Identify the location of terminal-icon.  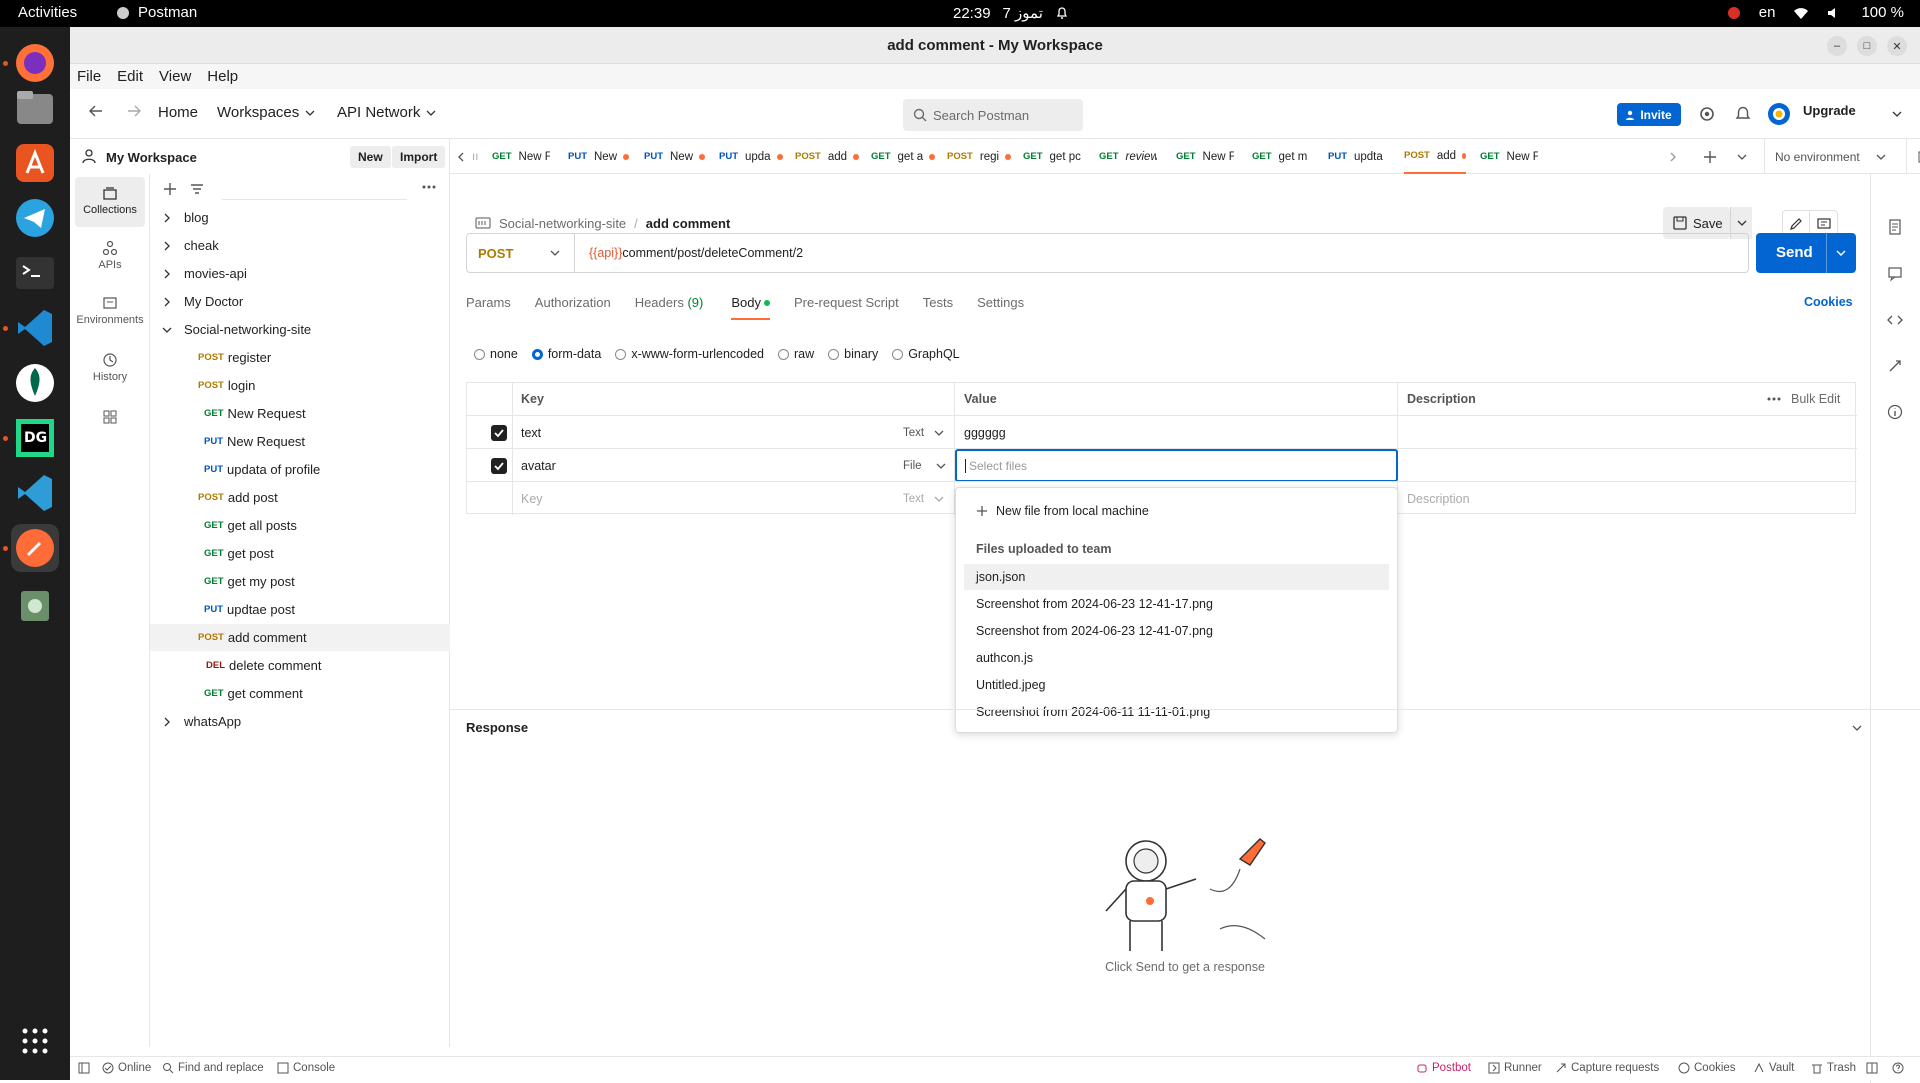
(35, 273).